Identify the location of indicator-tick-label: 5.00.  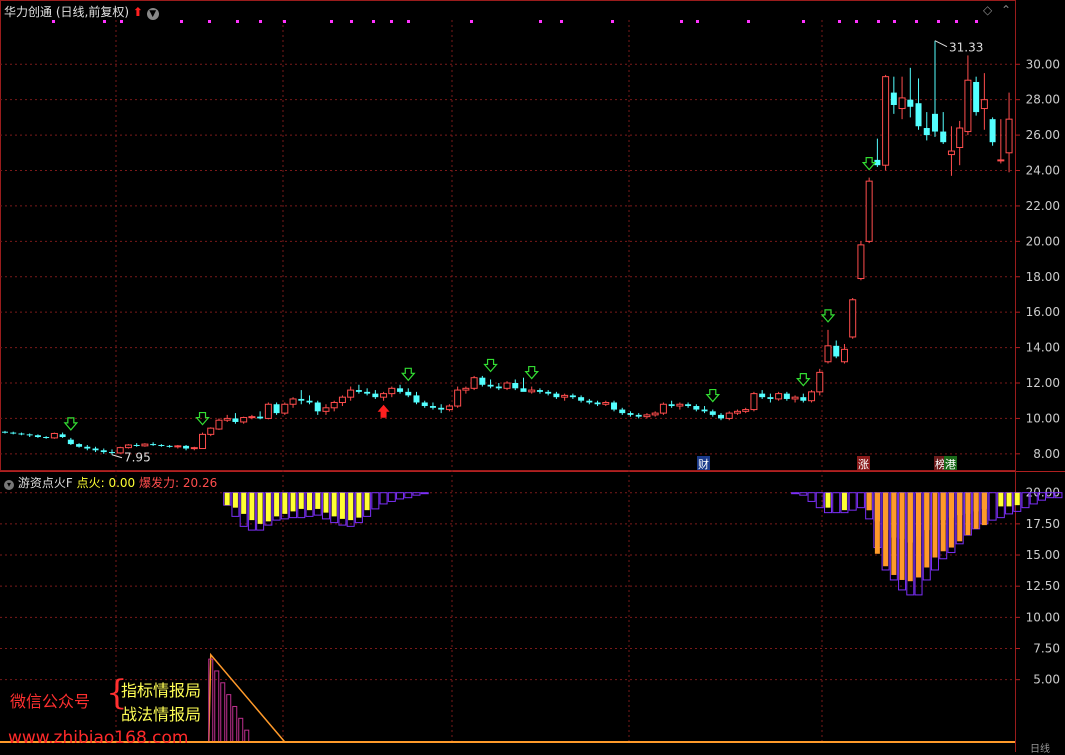
(1046, 680).